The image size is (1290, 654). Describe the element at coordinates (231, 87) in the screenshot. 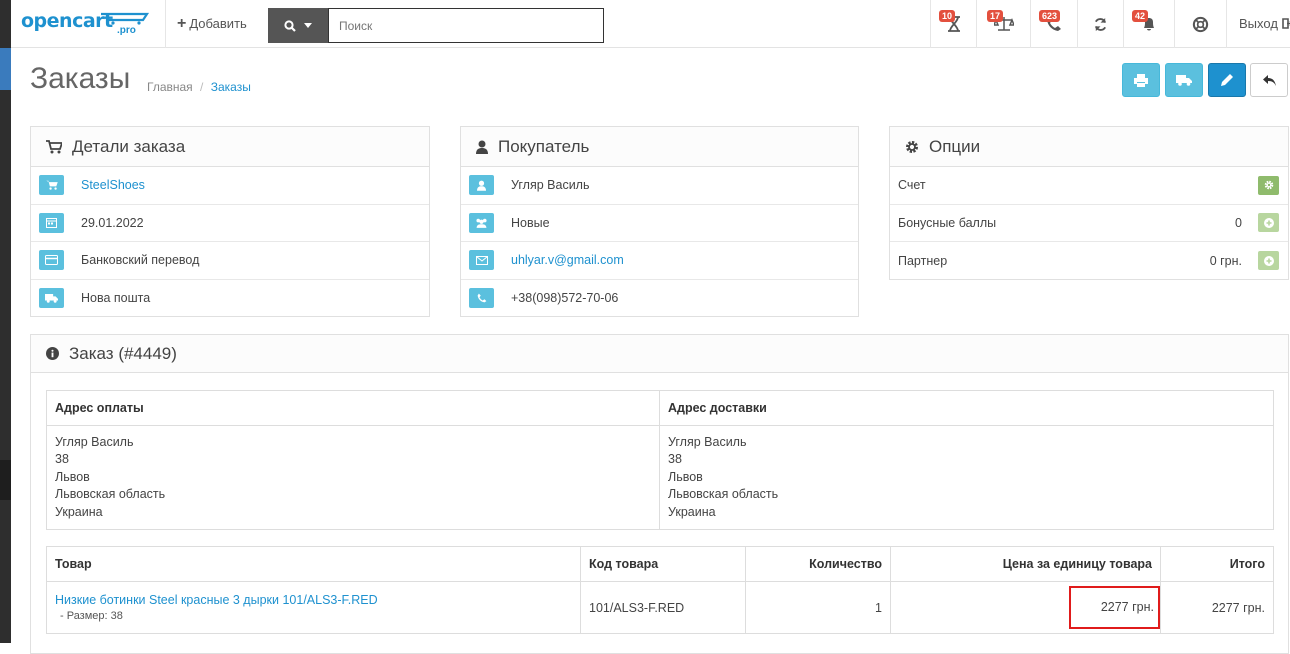

I see `breadcrumb-orders: Заказы` at that location.